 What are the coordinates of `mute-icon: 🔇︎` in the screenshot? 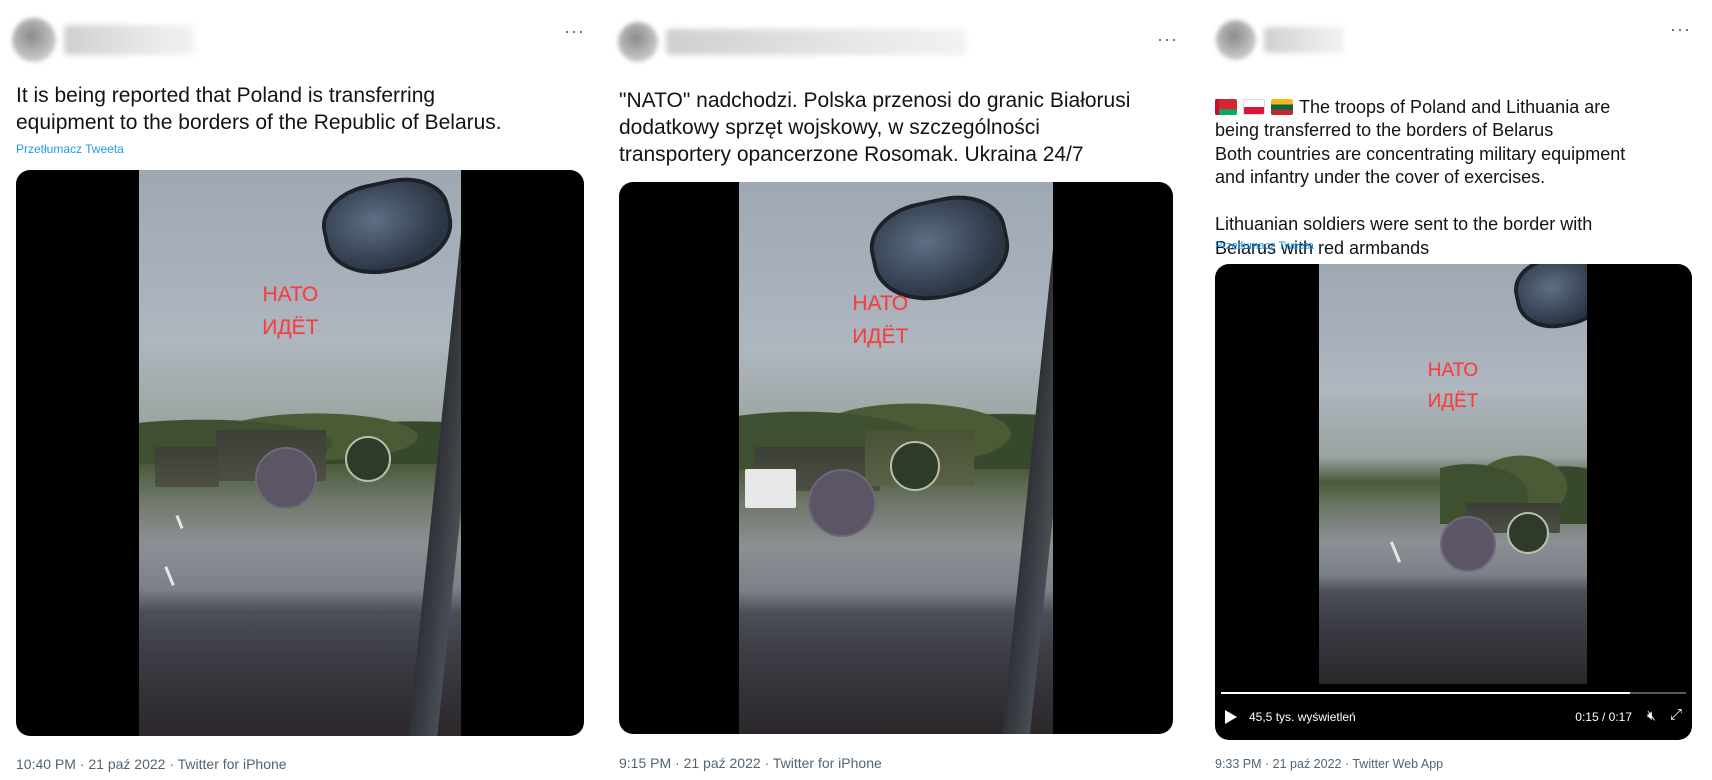 It's located at (1651, 715).